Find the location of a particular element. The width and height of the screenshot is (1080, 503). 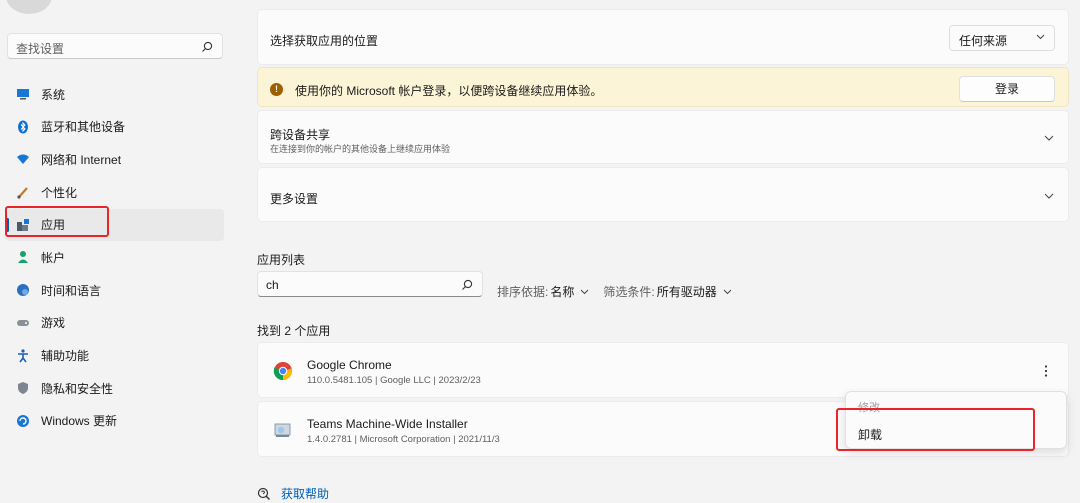

sidebar-item-label: 系统 is located at coordinates (53, 94).